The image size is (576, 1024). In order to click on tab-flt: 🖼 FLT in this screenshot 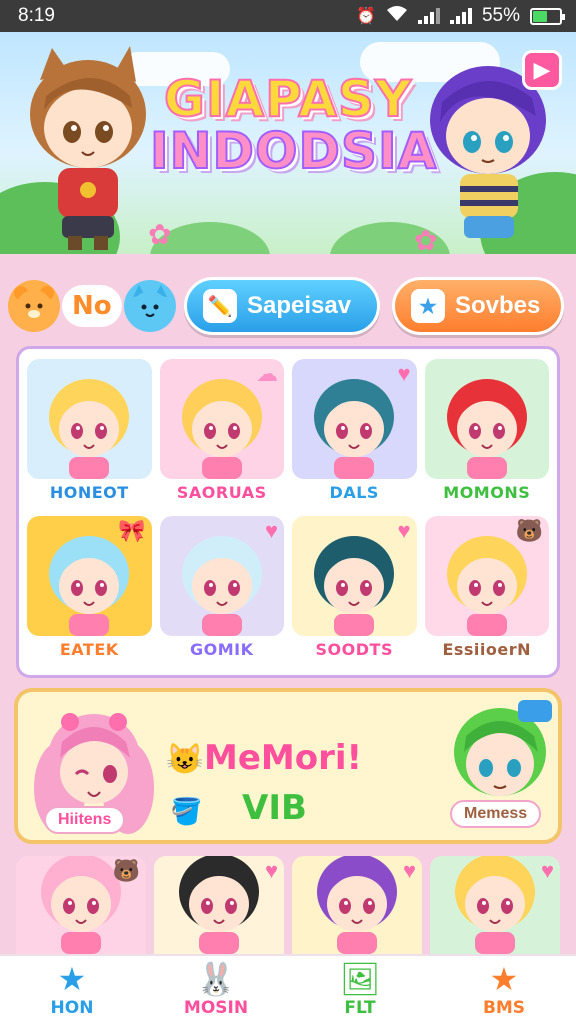, I will do `click(360, 990)`.